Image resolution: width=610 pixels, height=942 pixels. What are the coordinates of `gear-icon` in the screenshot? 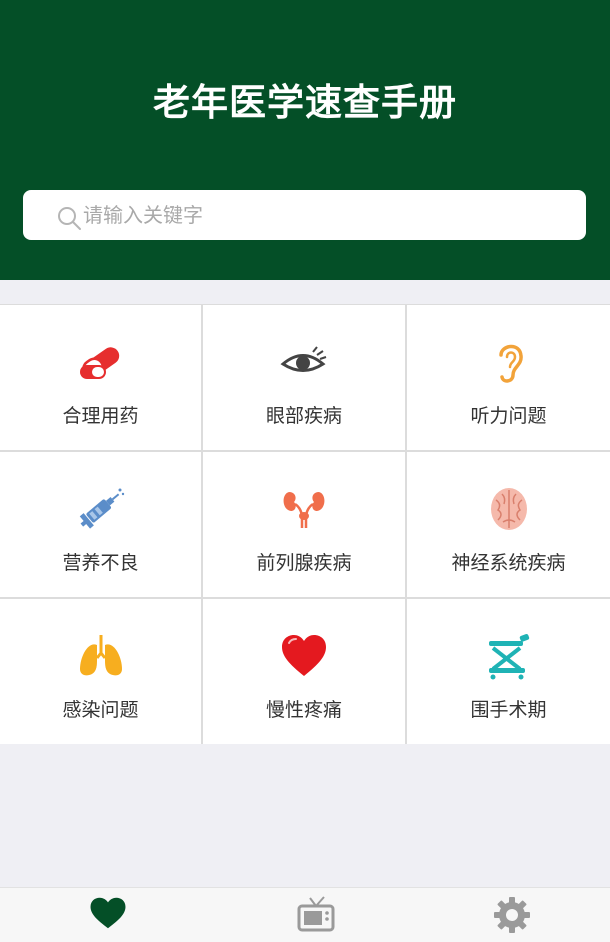 It's located at (511, 915).